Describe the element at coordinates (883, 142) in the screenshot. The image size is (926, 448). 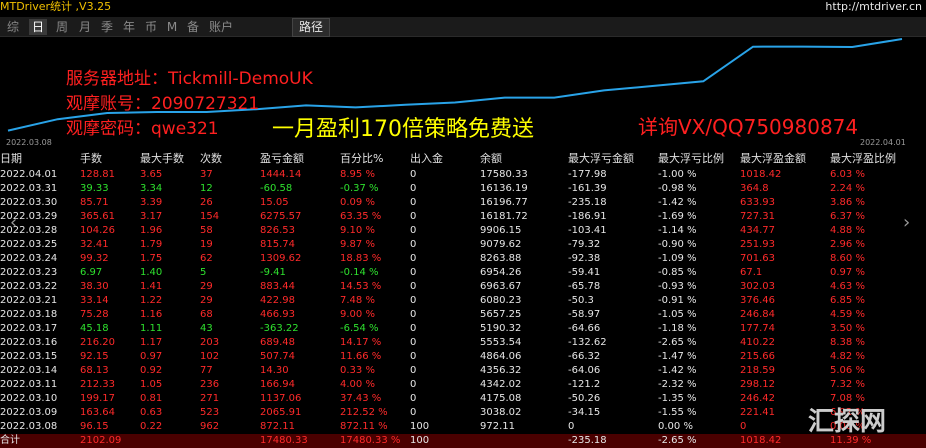
I see `chart-end-date: 2022.04.01` at that location.